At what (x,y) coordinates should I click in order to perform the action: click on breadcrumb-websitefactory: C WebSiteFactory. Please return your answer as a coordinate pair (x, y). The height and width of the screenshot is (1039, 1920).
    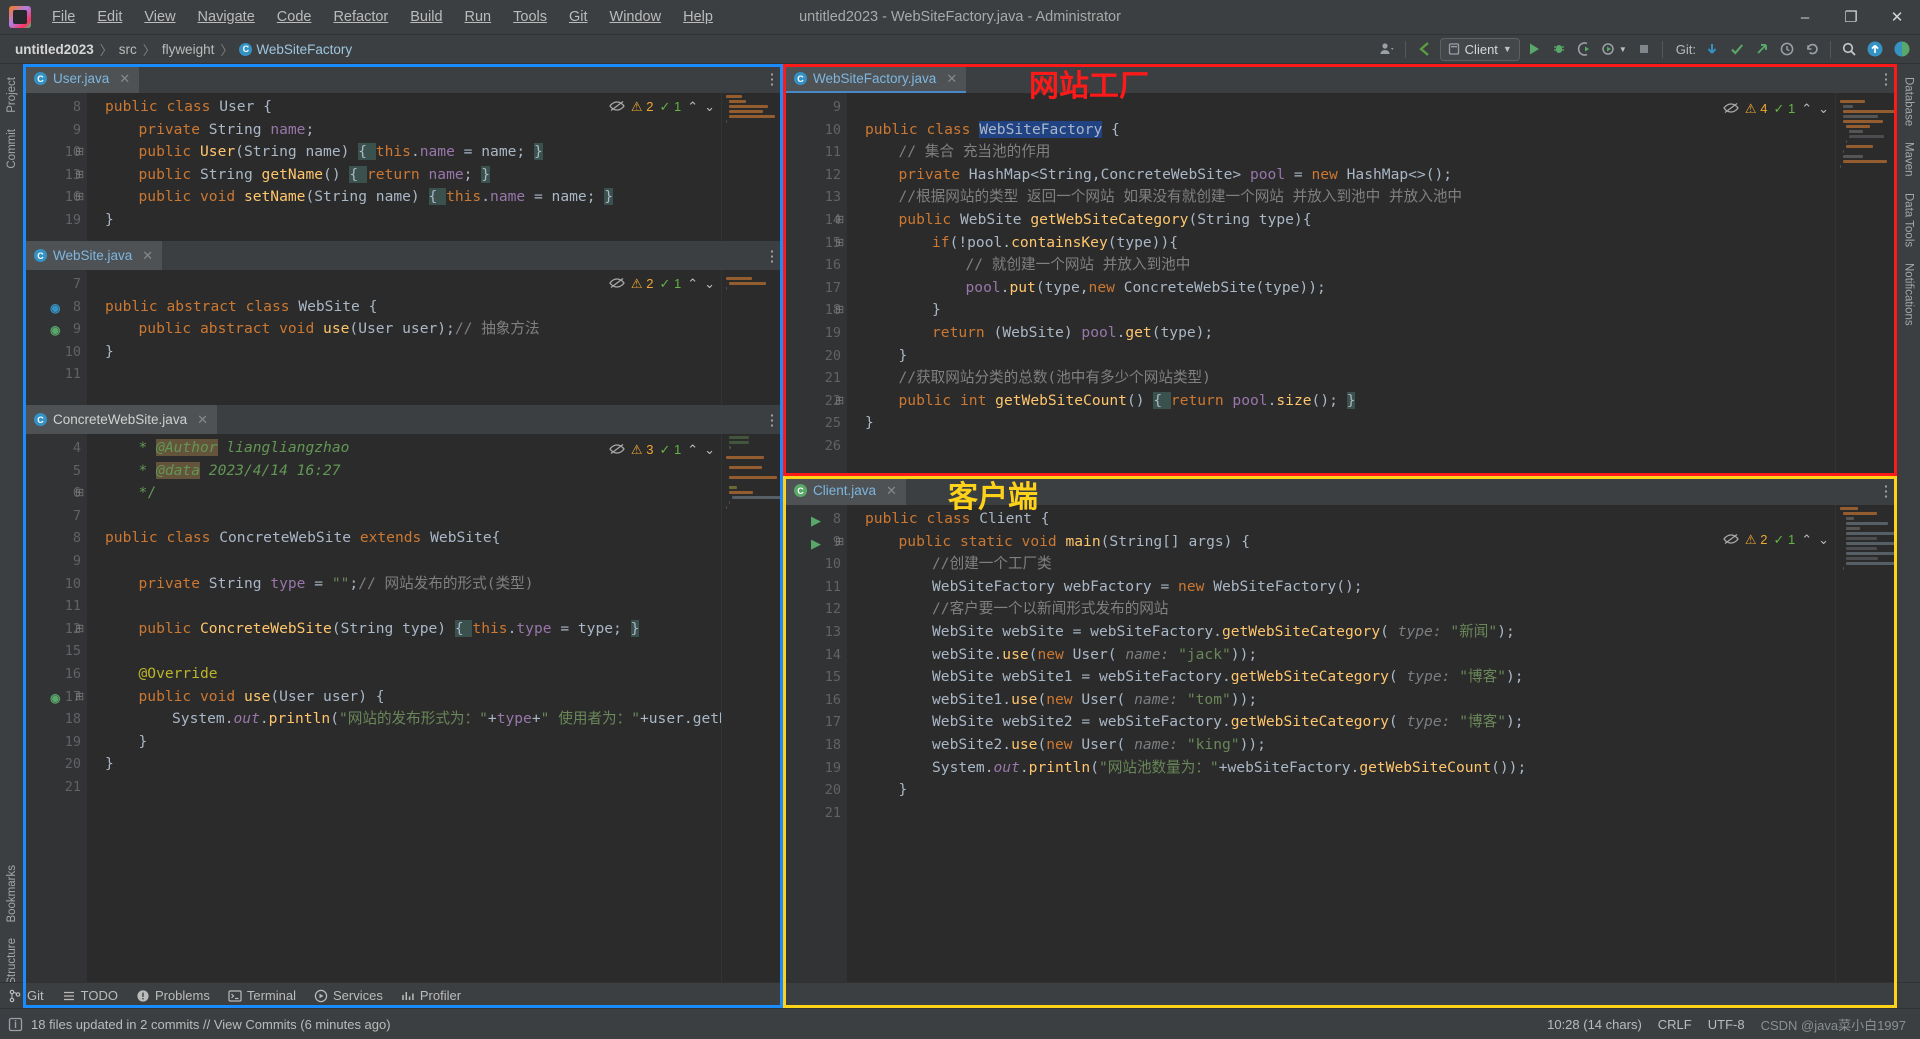
    Looking at the image, I should click on (295, 49).